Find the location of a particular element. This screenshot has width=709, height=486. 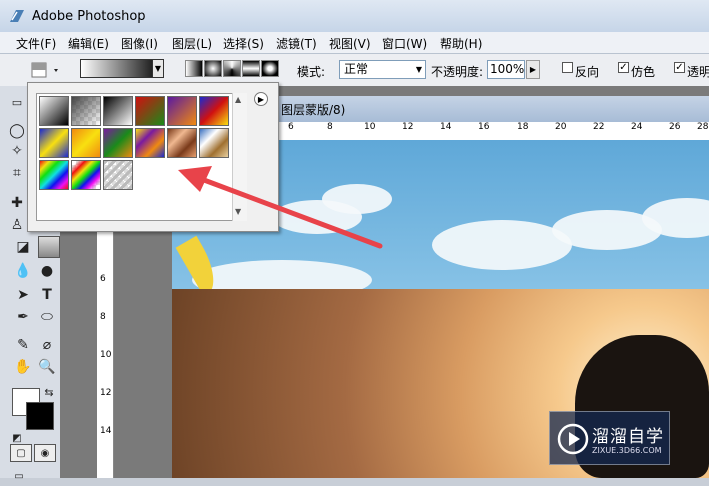

watermark-title: 溜溜自学 is located at coordinates (628, 437).